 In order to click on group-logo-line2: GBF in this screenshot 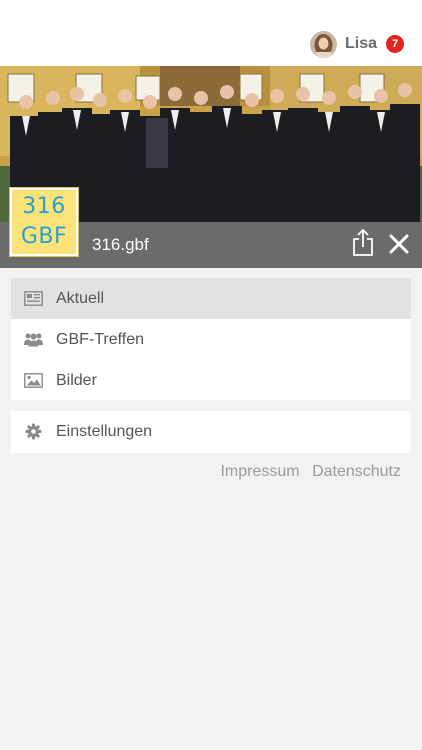, I will do `click(44, 236)`.